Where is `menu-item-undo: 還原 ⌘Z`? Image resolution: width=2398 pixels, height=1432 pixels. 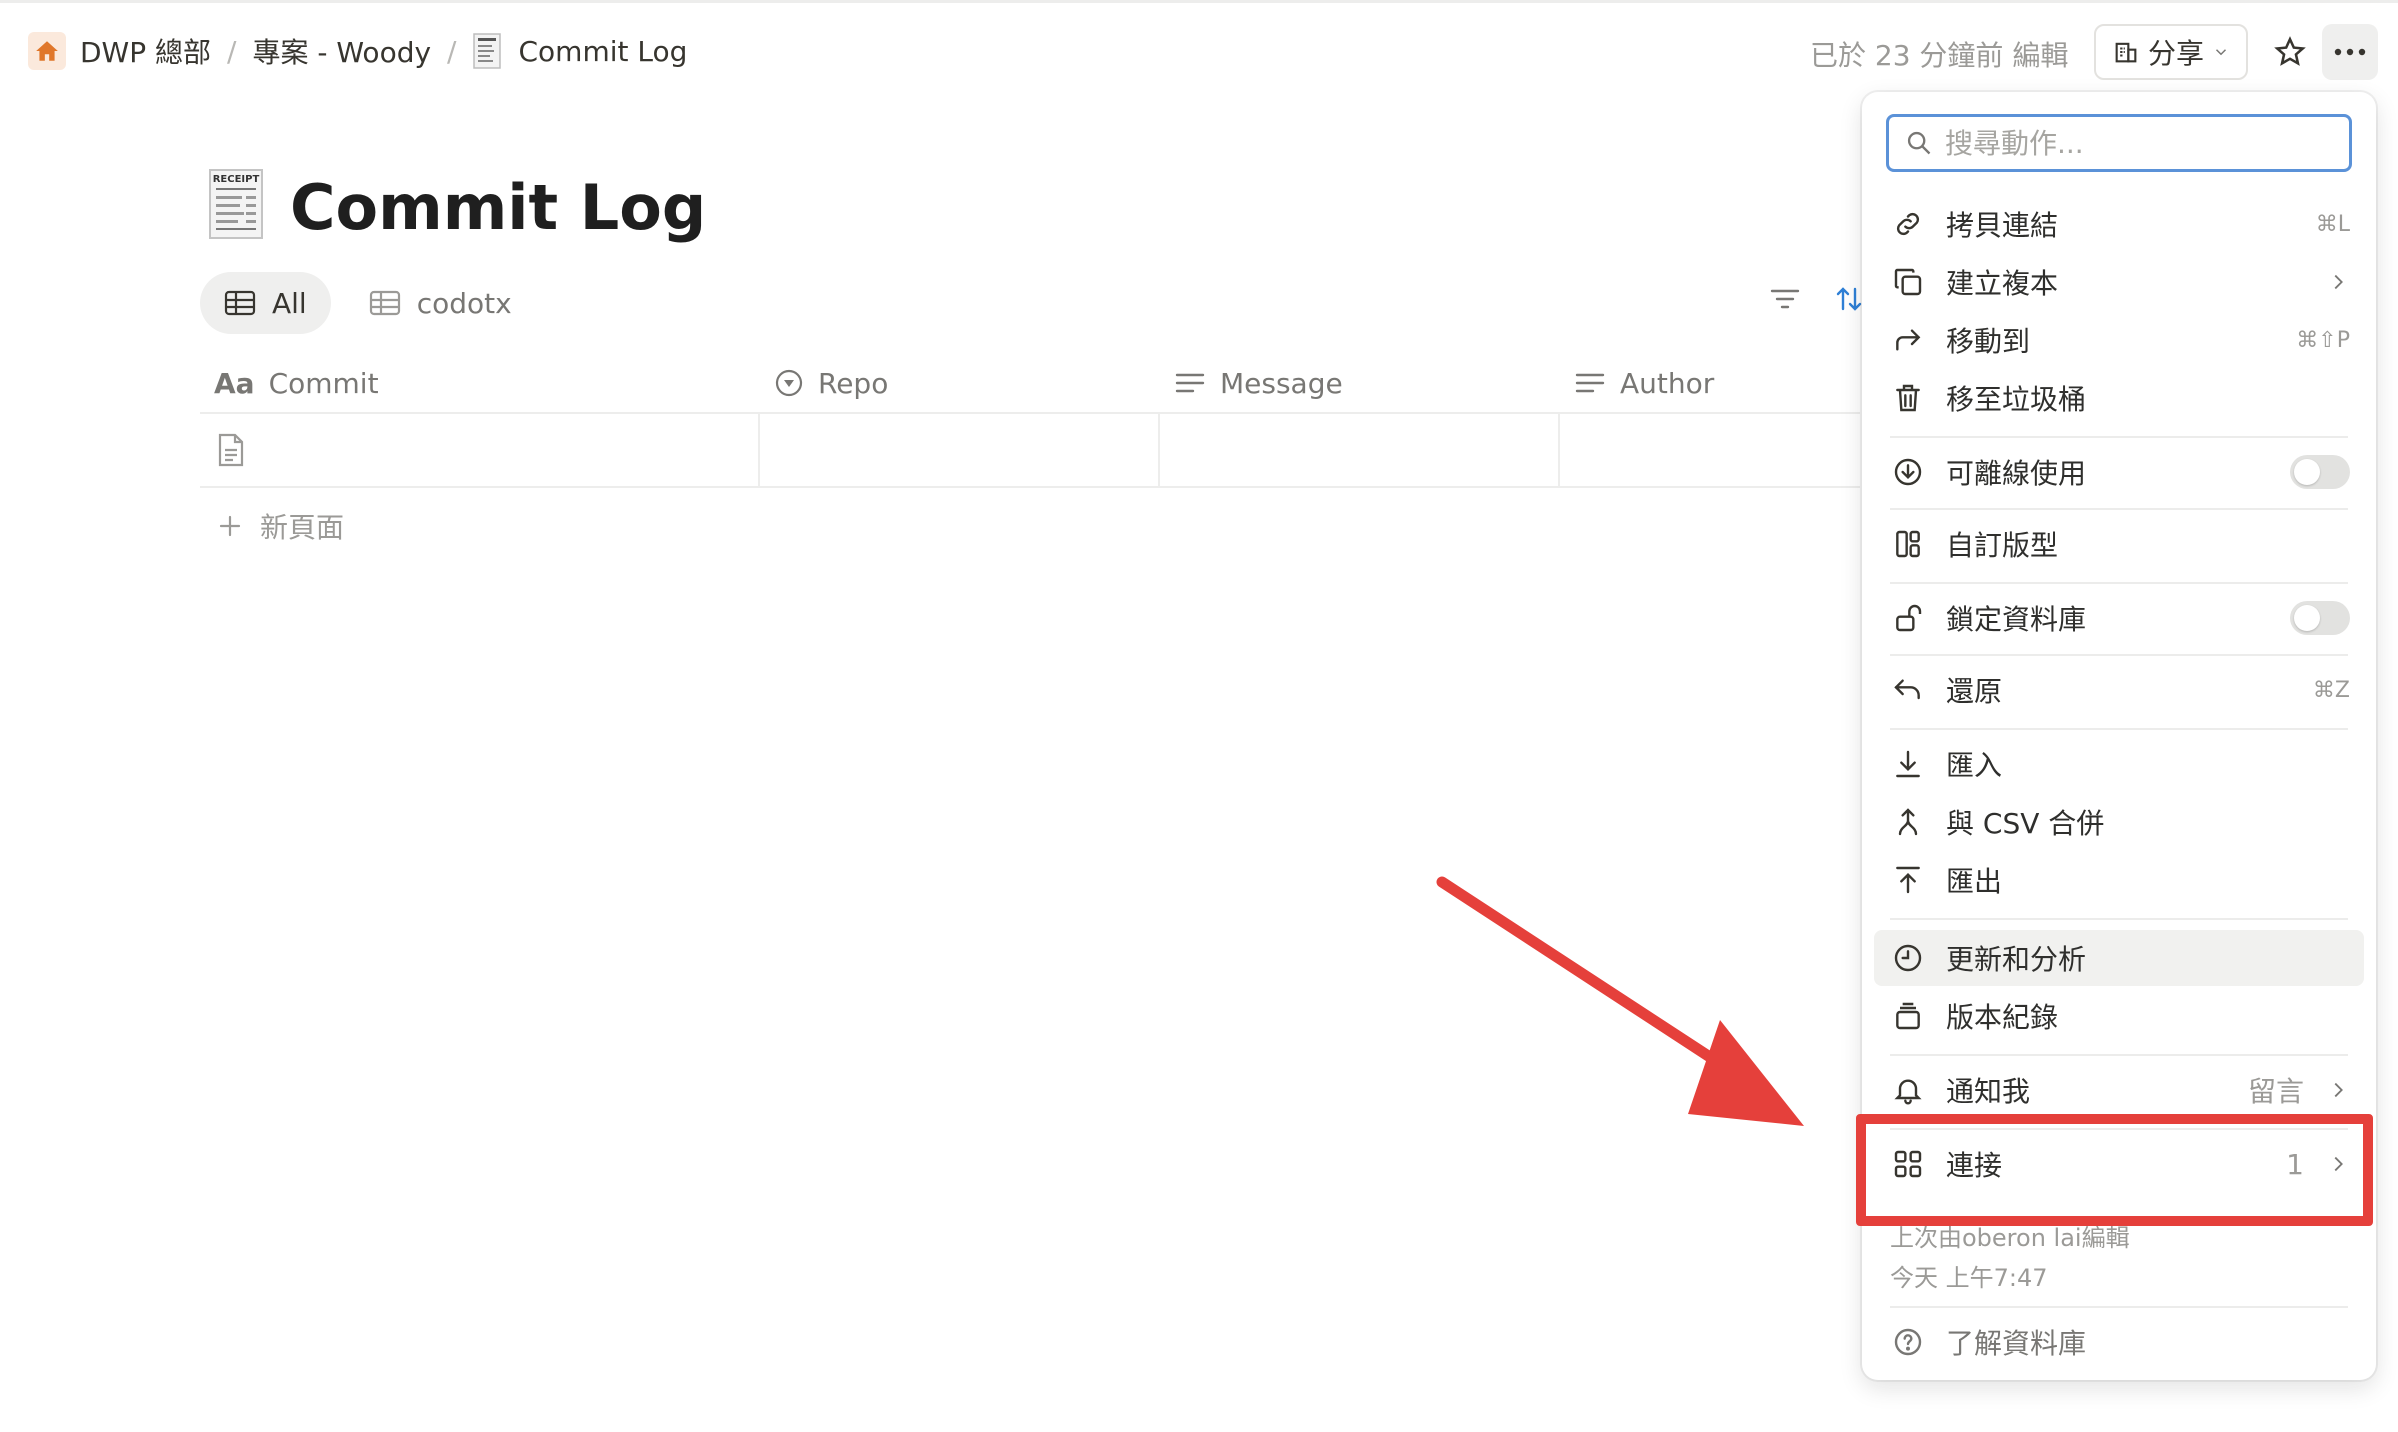
menu-item-undo: 還原 ⌘Z is located at coordinates (2119, 690).